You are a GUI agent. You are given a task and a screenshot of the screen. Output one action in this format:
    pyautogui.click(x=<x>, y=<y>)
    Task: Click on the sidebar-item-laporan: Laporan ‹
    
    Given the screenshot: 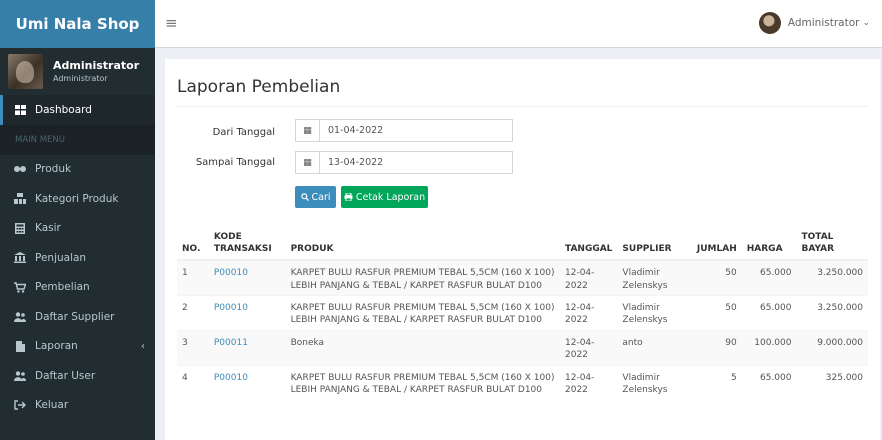 What is the action you would take?
    pyautogui.click(x=77, y=347)
    